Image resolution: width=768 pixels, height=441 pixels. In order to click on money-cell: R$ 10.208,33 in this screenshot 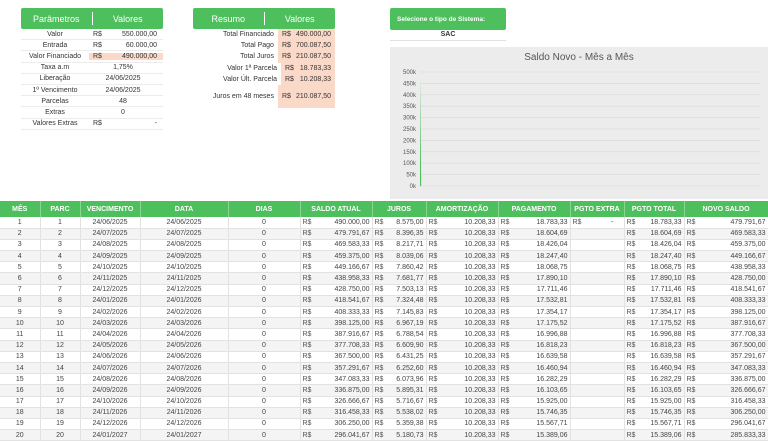, I will do `click(462, 289)`.